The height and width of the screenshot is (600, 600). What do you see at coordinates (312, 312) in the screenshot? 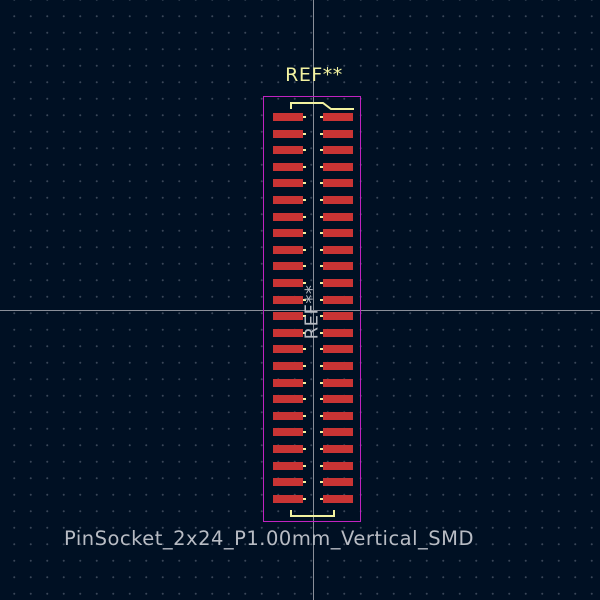
I see `reference-designator-fab: REF**` at bounding box center [312, 312].